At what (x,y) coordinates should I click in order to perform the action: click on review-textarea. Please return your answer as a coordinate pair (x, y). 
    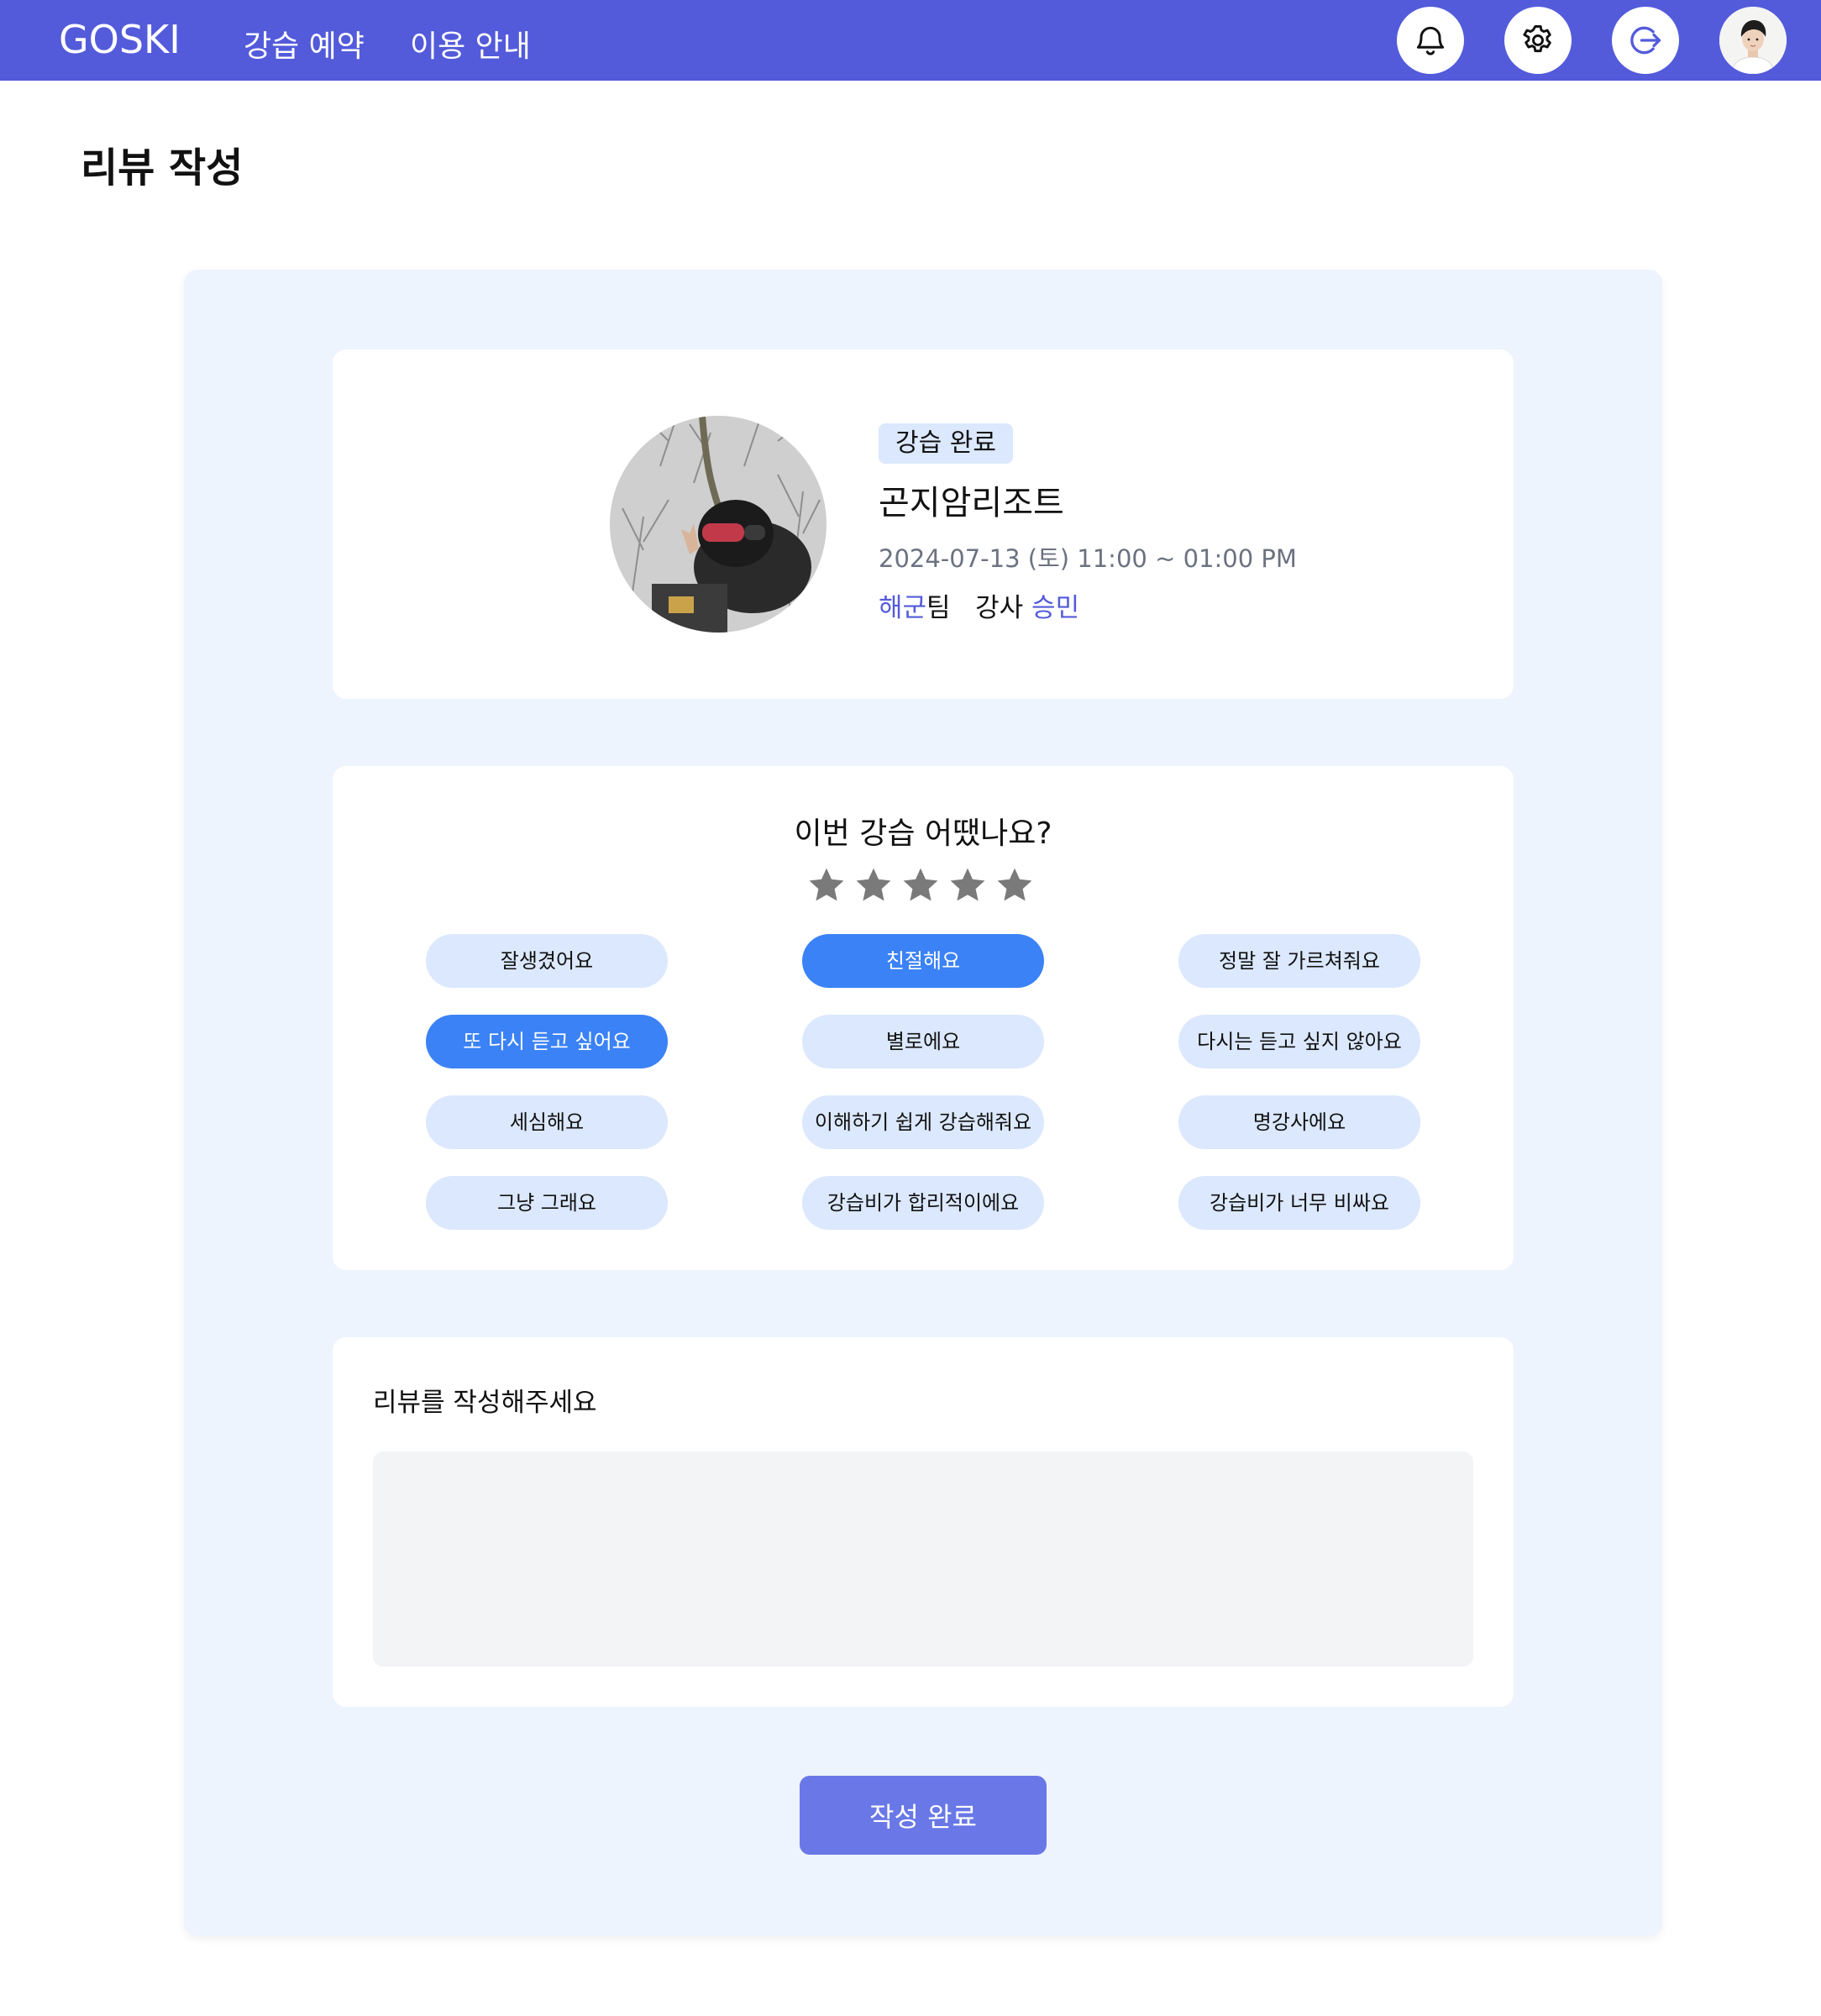
    Looking at the image, I should click on (923, 1559).